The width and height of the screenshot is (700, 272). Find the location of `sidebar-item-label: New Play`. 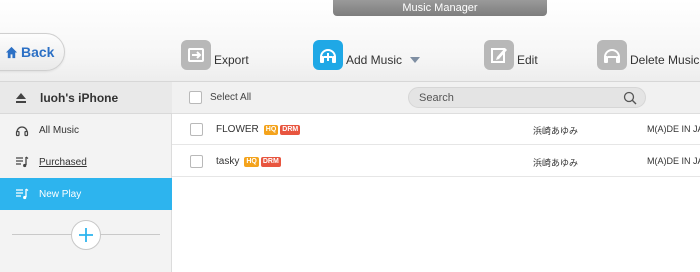

sidebar-item-label: New Play is located at coordinates (60, 194).